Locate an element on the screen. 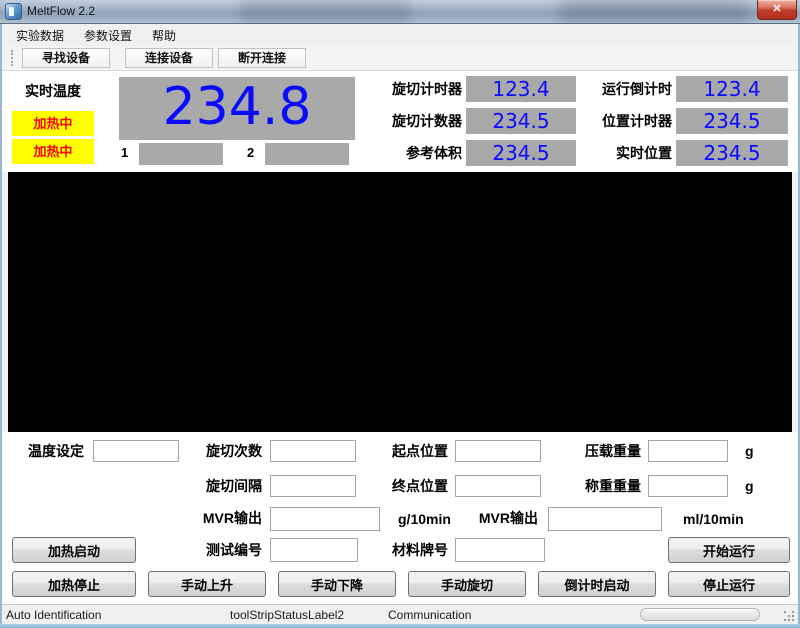 The height and width of the screenshot is (628, 800). heat-stop-button: 加热停止 is located at coordinates (74, 584).